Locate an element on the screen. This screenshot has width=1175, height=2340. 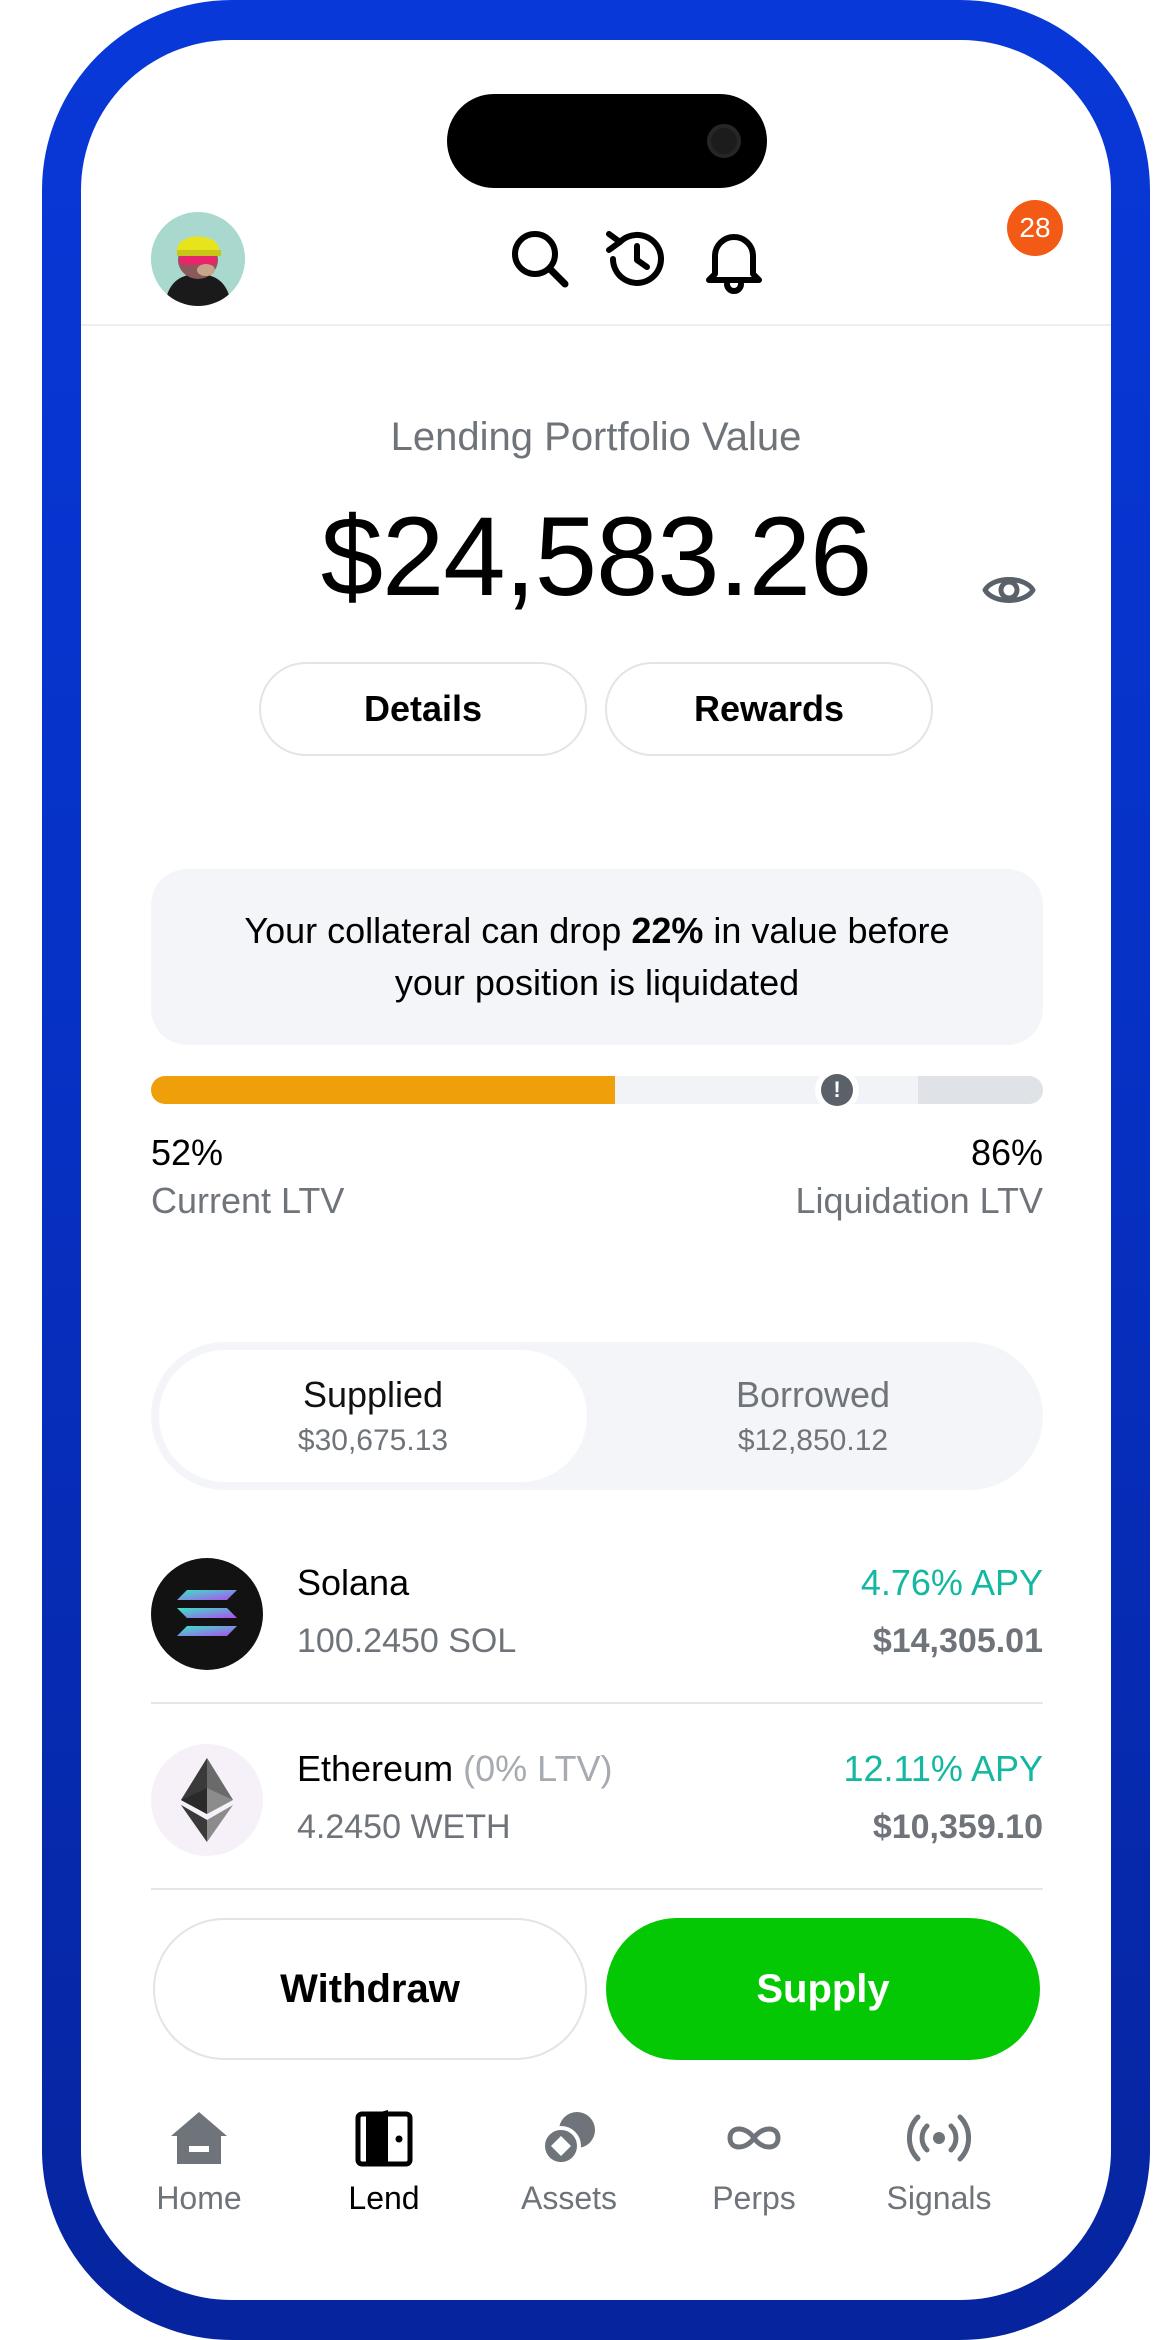
dynamic-island is located at coordinates (607, 141).